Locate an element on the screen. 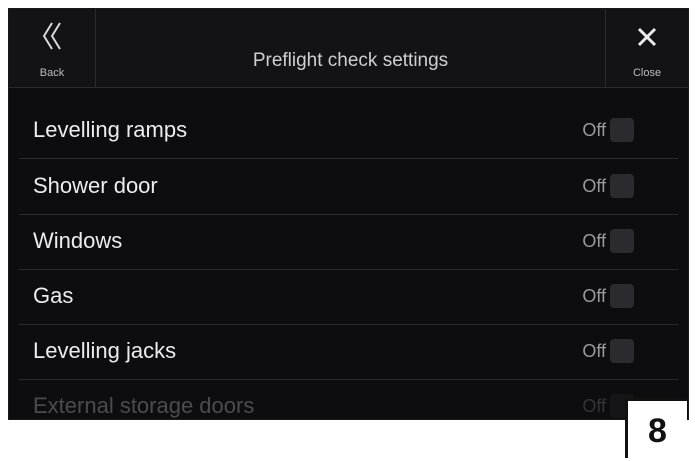  setting-label: External storage doors is located at coordinates (144, 405).